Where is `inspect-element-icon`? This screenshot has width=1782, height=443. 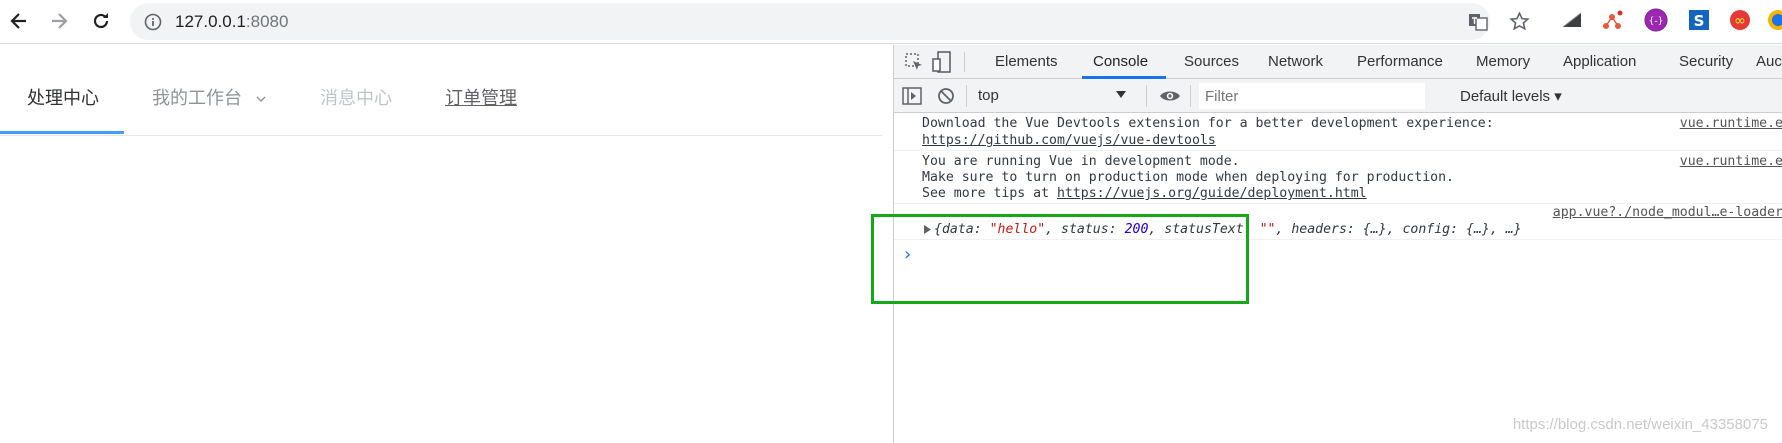
inspect-element-icon is located at coordinates (914, 62).